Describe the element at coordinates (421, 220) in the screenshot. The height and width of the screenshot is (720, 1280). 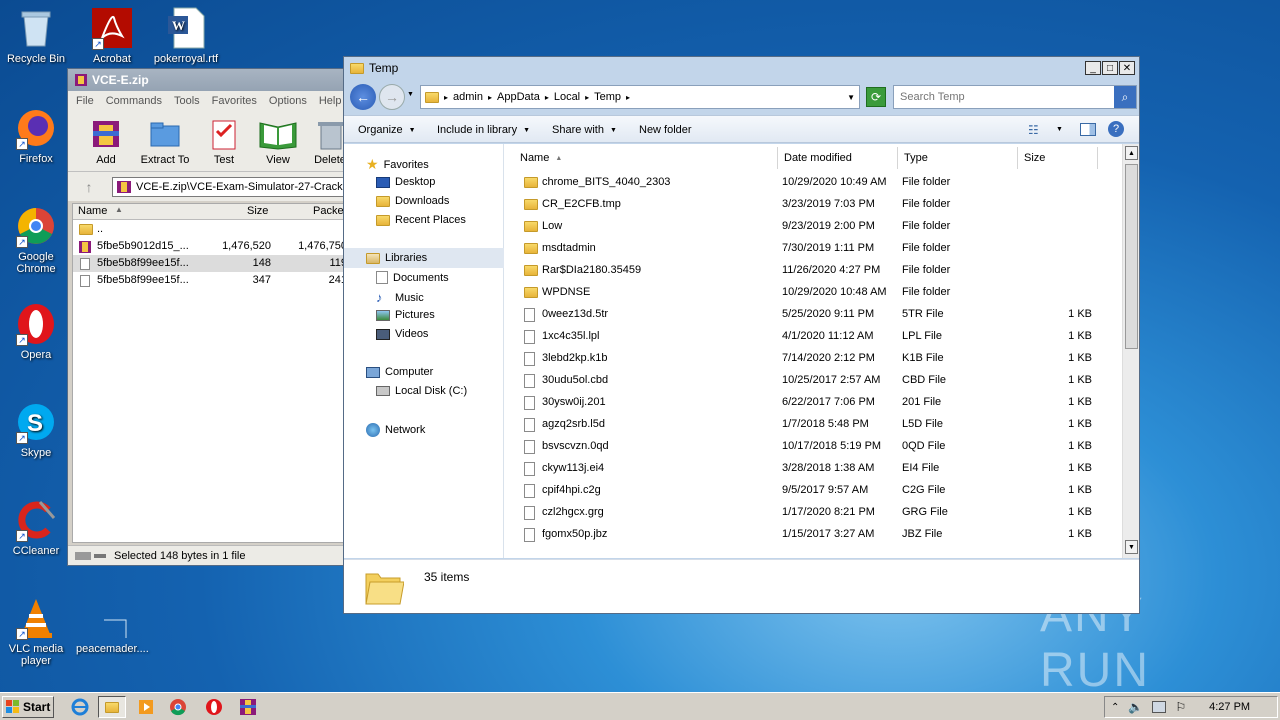
I see `nav-recent-places: Recent Places` at that location.